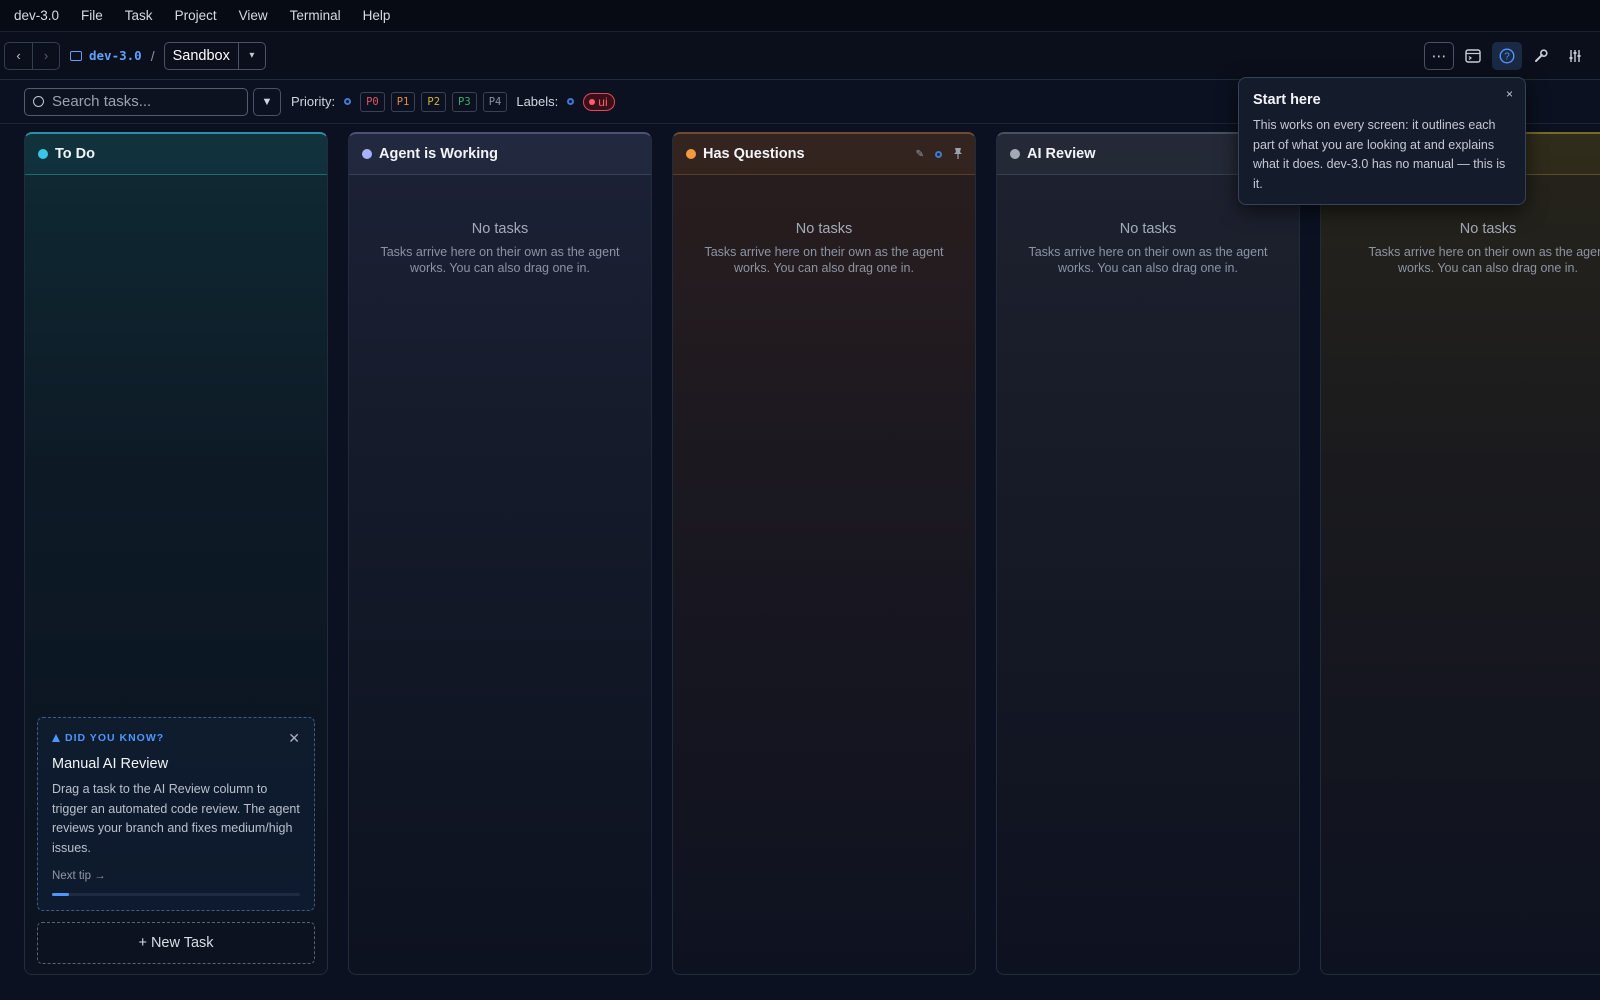 The height and width of the screenshot is (1000, 1600). Describe the element at coordinates (139, 15) in the screenshot. I see `menu-task: Task` at that location.